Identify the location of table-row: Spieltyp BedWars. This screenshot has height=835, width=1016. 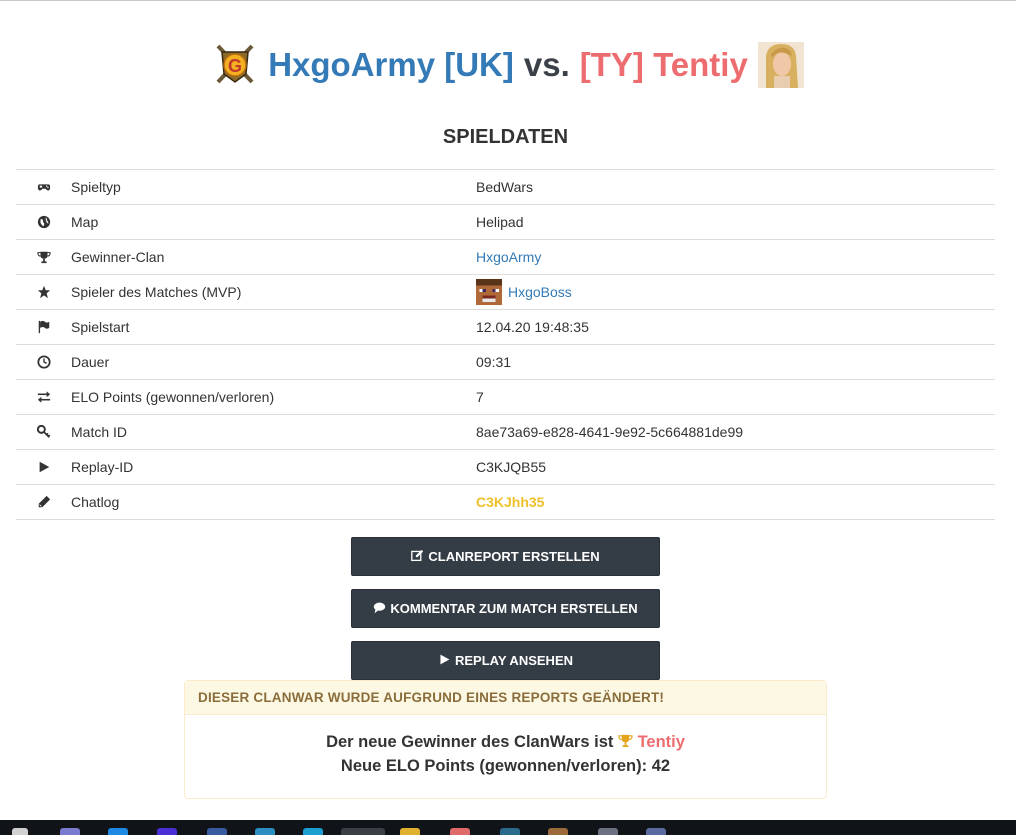
(505, 187).